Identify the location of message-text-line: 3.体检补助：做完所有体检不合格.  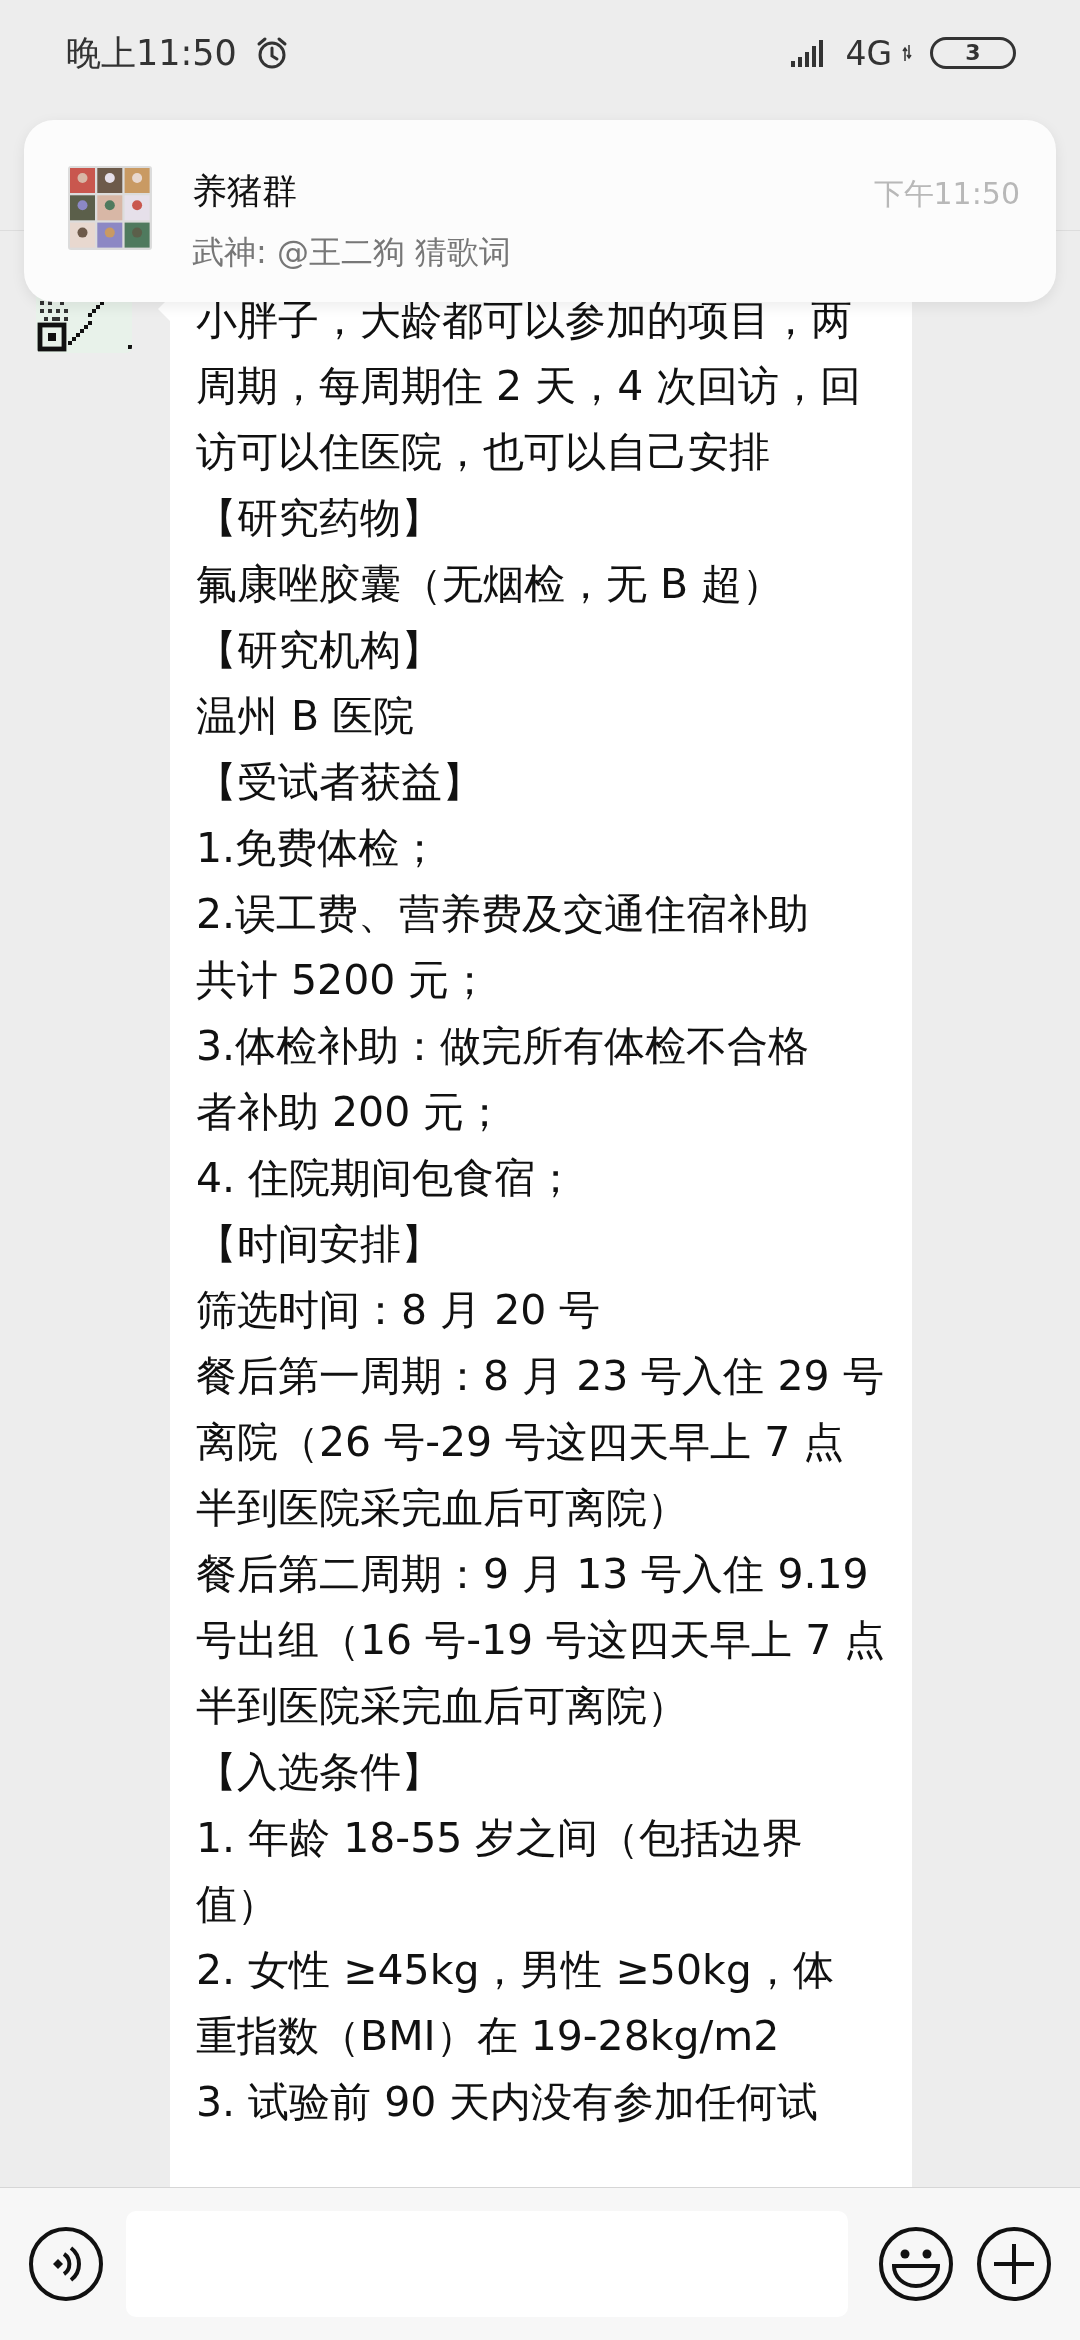
(503, 1046).